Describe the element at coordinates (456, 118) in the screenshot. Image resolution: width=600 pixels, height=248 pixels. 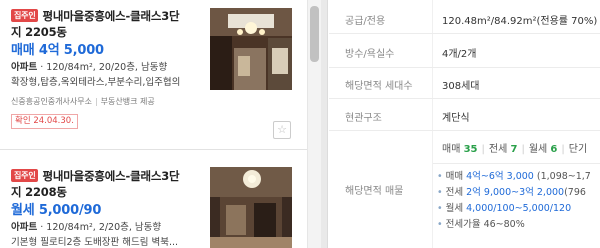
I see `entrance-value: 계단식` at that location.